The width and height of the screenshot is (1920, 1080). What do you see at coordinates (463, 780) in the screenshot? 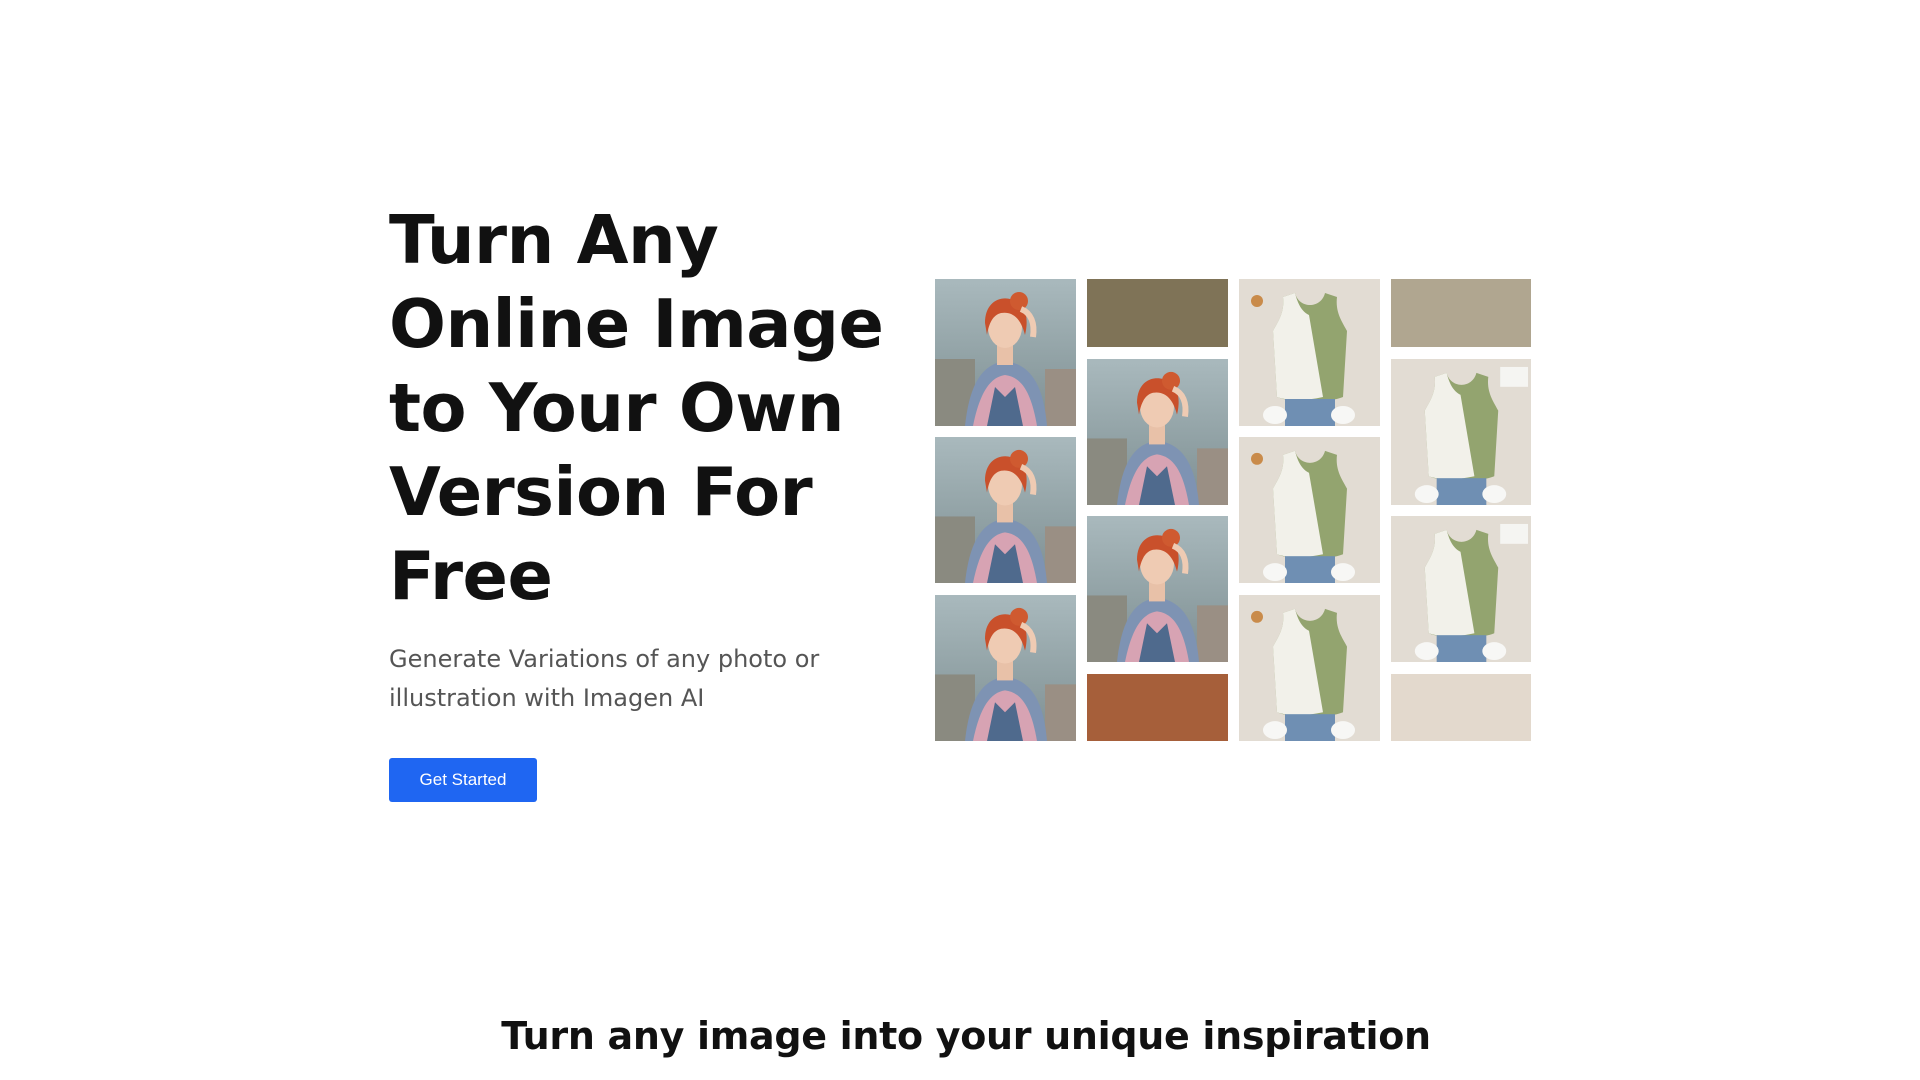
I see `get-started-button: Get Started` at bounding box center [463, 780].